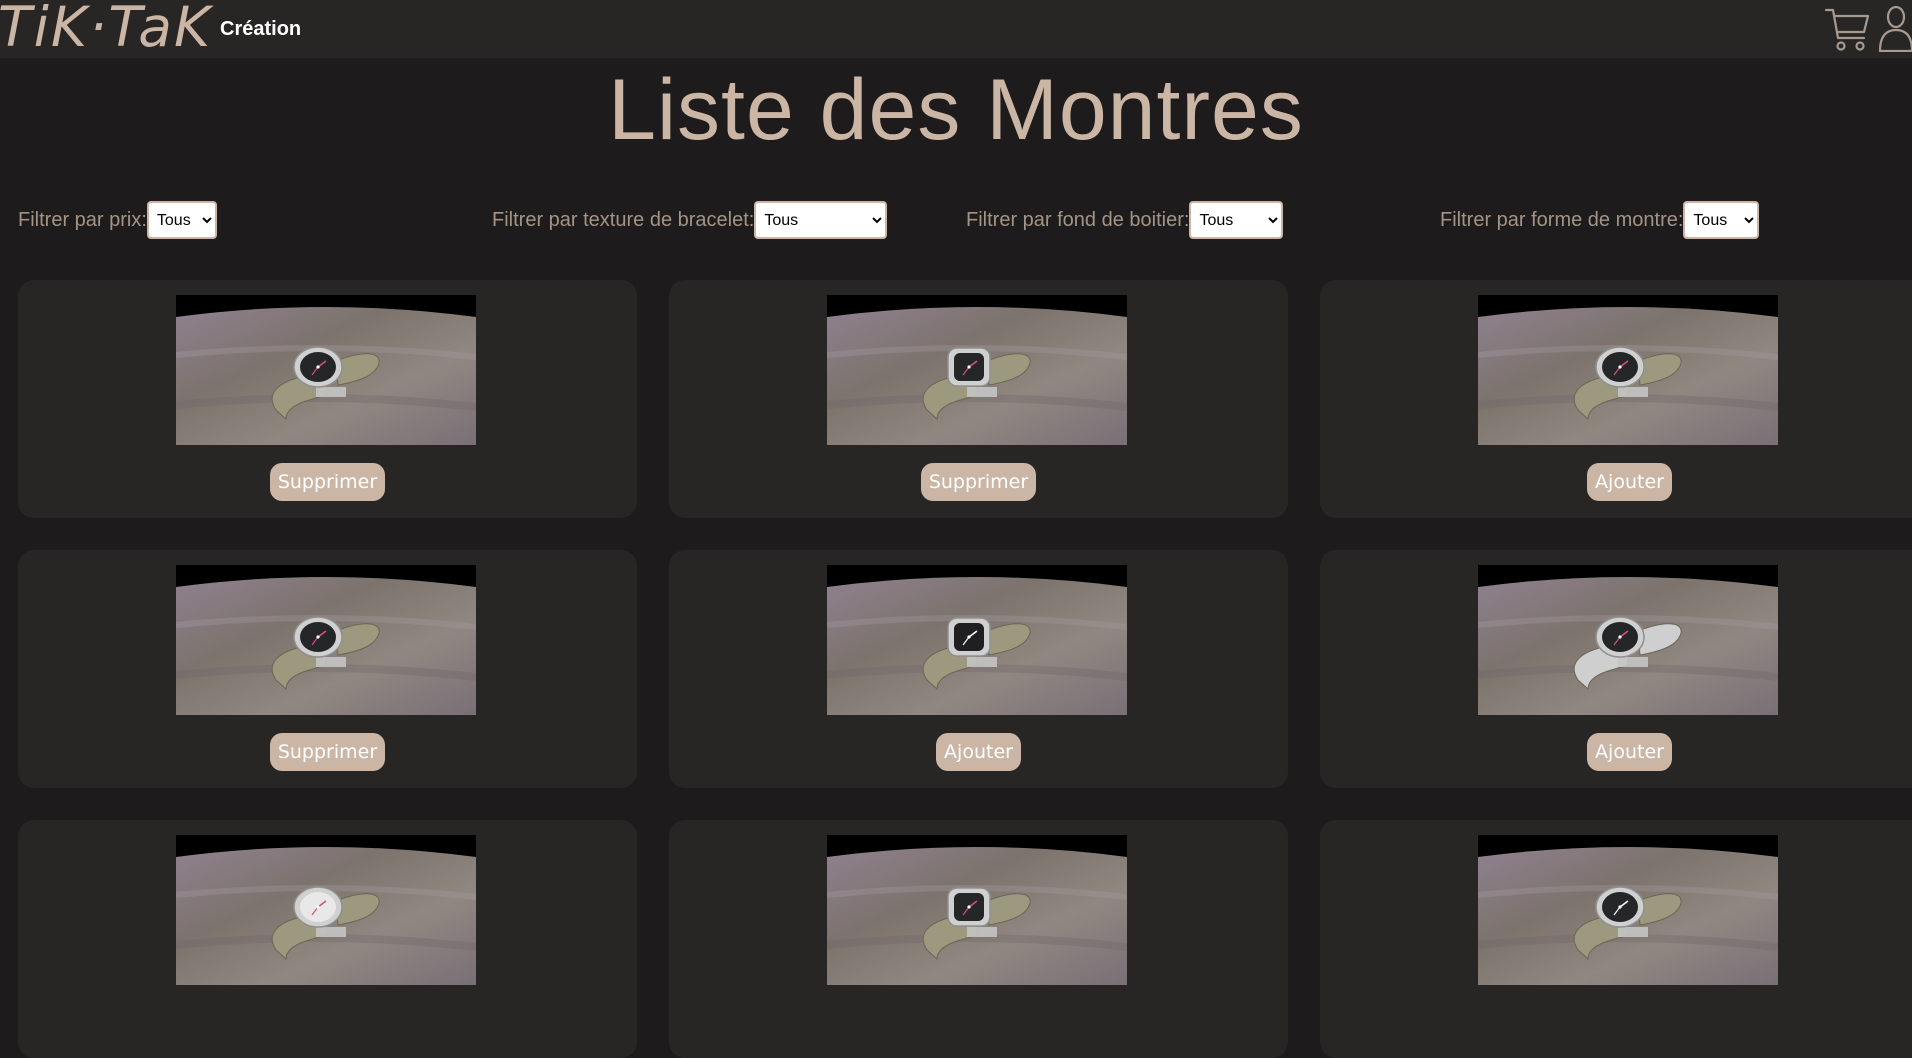 The image size is (1912, 1058). What do you see at coordinates (1847, 28) in the screenshot?
I see `cart-icon` at bounding box center [1847, 28].